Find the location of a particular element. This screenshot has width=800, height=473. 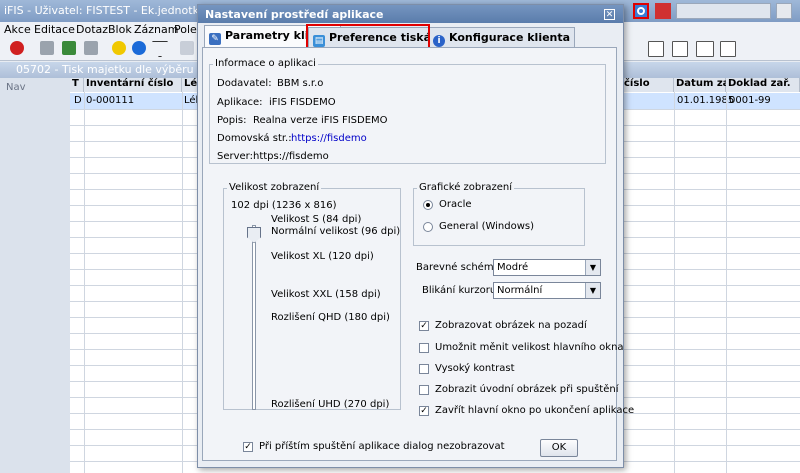

dialog-title-bar: Nastavení prostředí aplikace ✕ is located at coordinates (410, 14).